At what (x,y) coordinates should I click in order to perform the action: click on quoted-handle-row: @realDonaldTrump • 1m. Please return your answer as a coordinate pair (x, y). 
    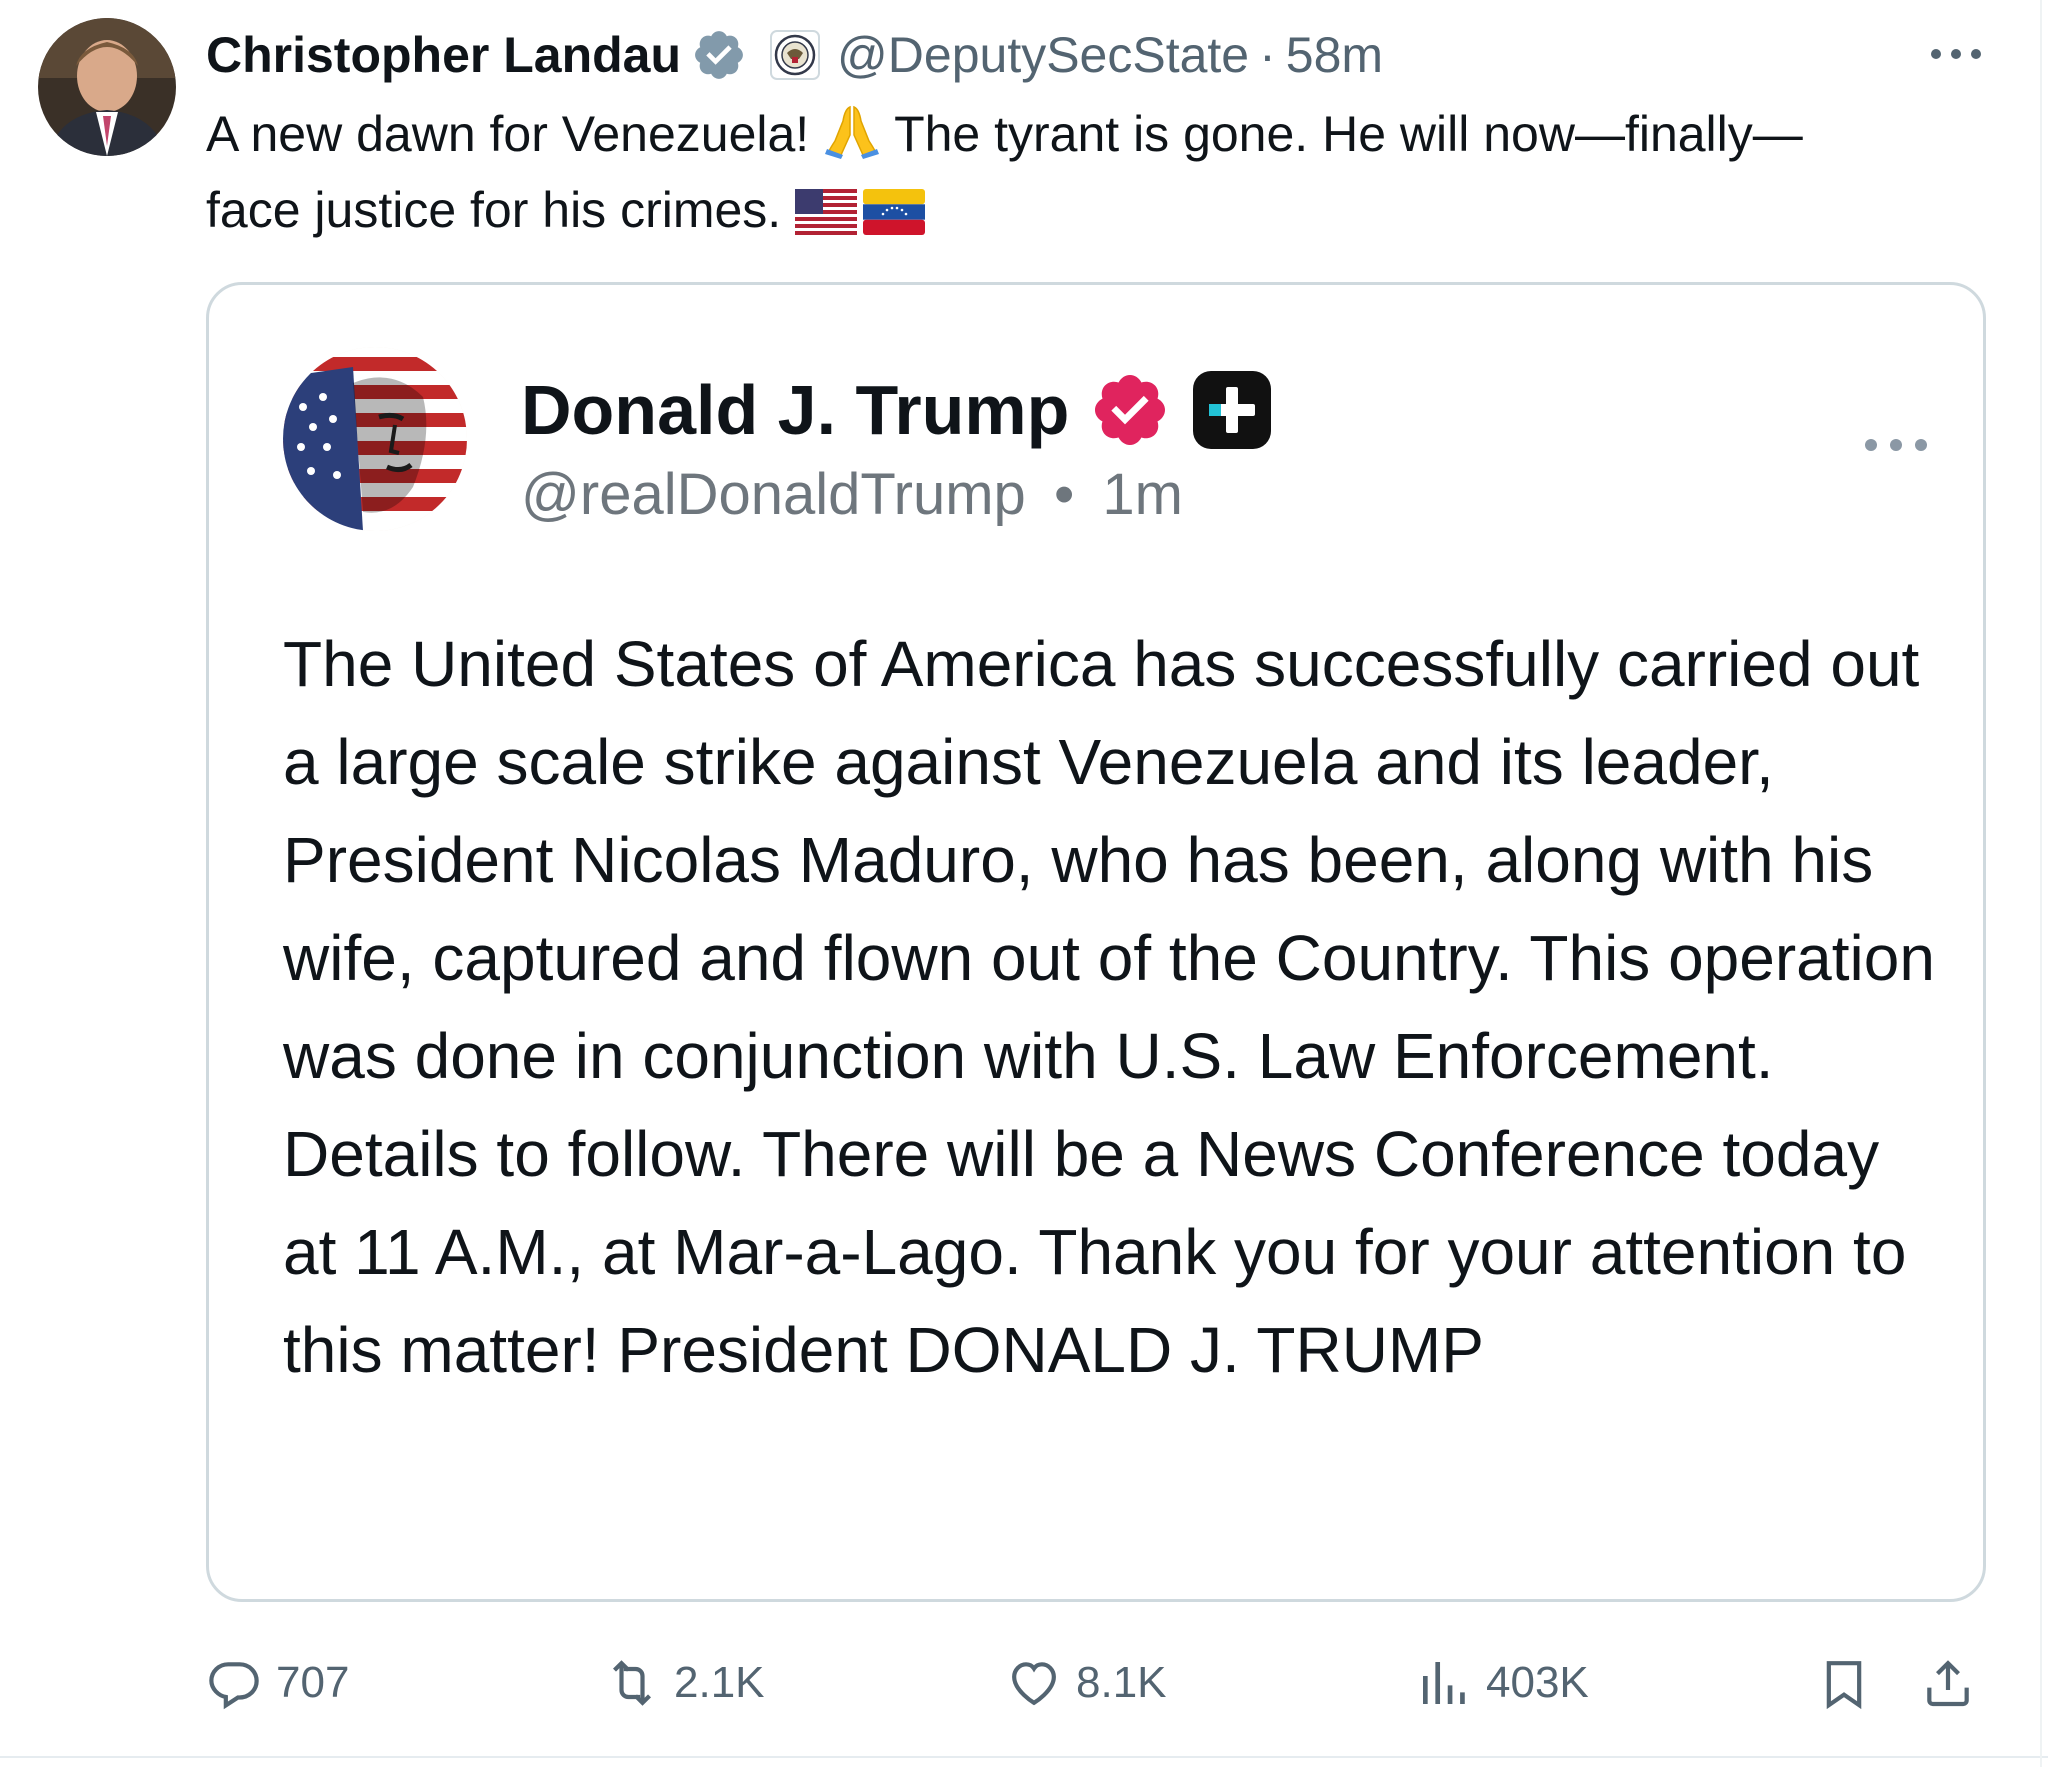
    Looking at the image, I should click on (852, 494).